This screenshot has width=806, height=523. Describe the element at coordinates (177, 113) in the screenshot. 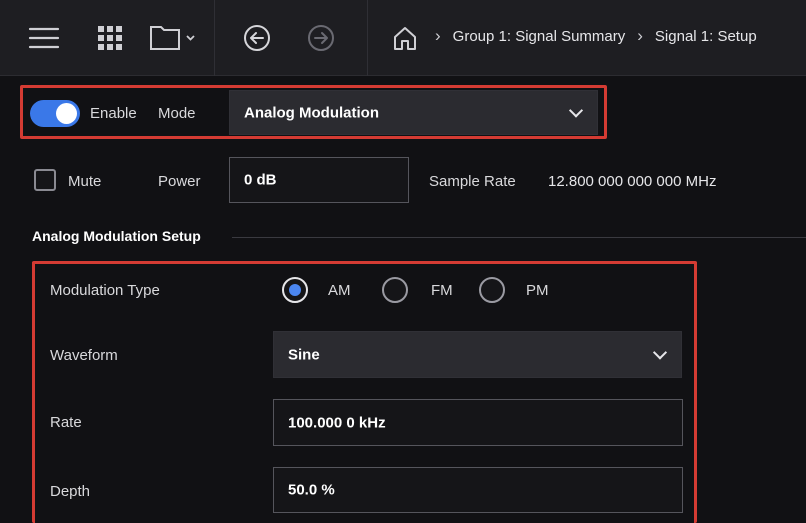

I see `mode-label: Mode` at that location.